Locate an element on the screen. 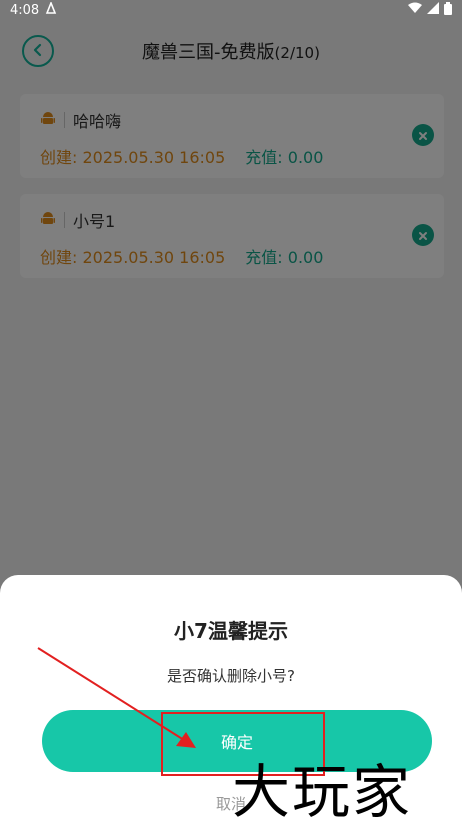  status-time: 4:08 is located at coordinates (25, 10).